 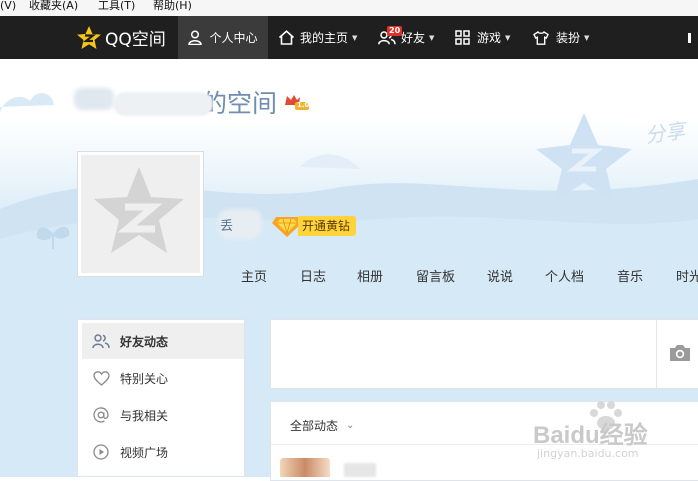 What do you see at coordinates (116, 6) in the screenshot?
I see `menu-tools: 工具(T)` at bounding box center [116, 6].